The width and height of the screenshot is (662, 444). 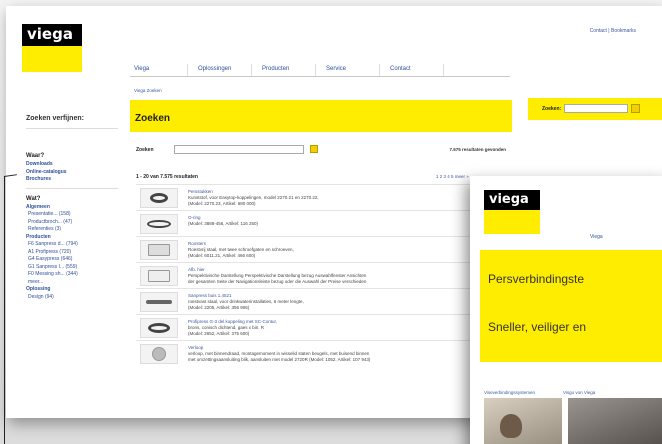 I want to click on quick-search-input, so click(x=596, y=108).